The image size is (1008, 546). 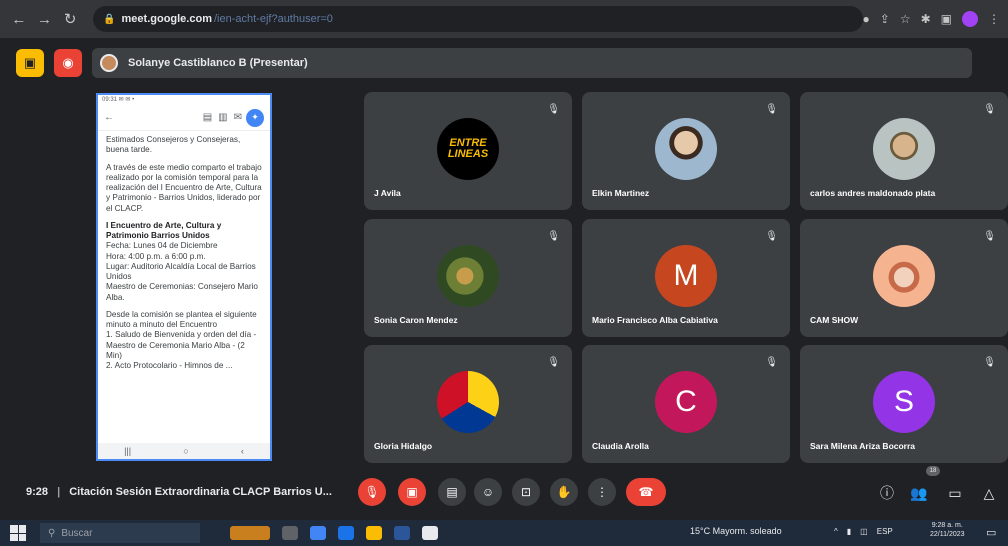 I want to click on participant-avatar: M, so click(x=686, y=275).